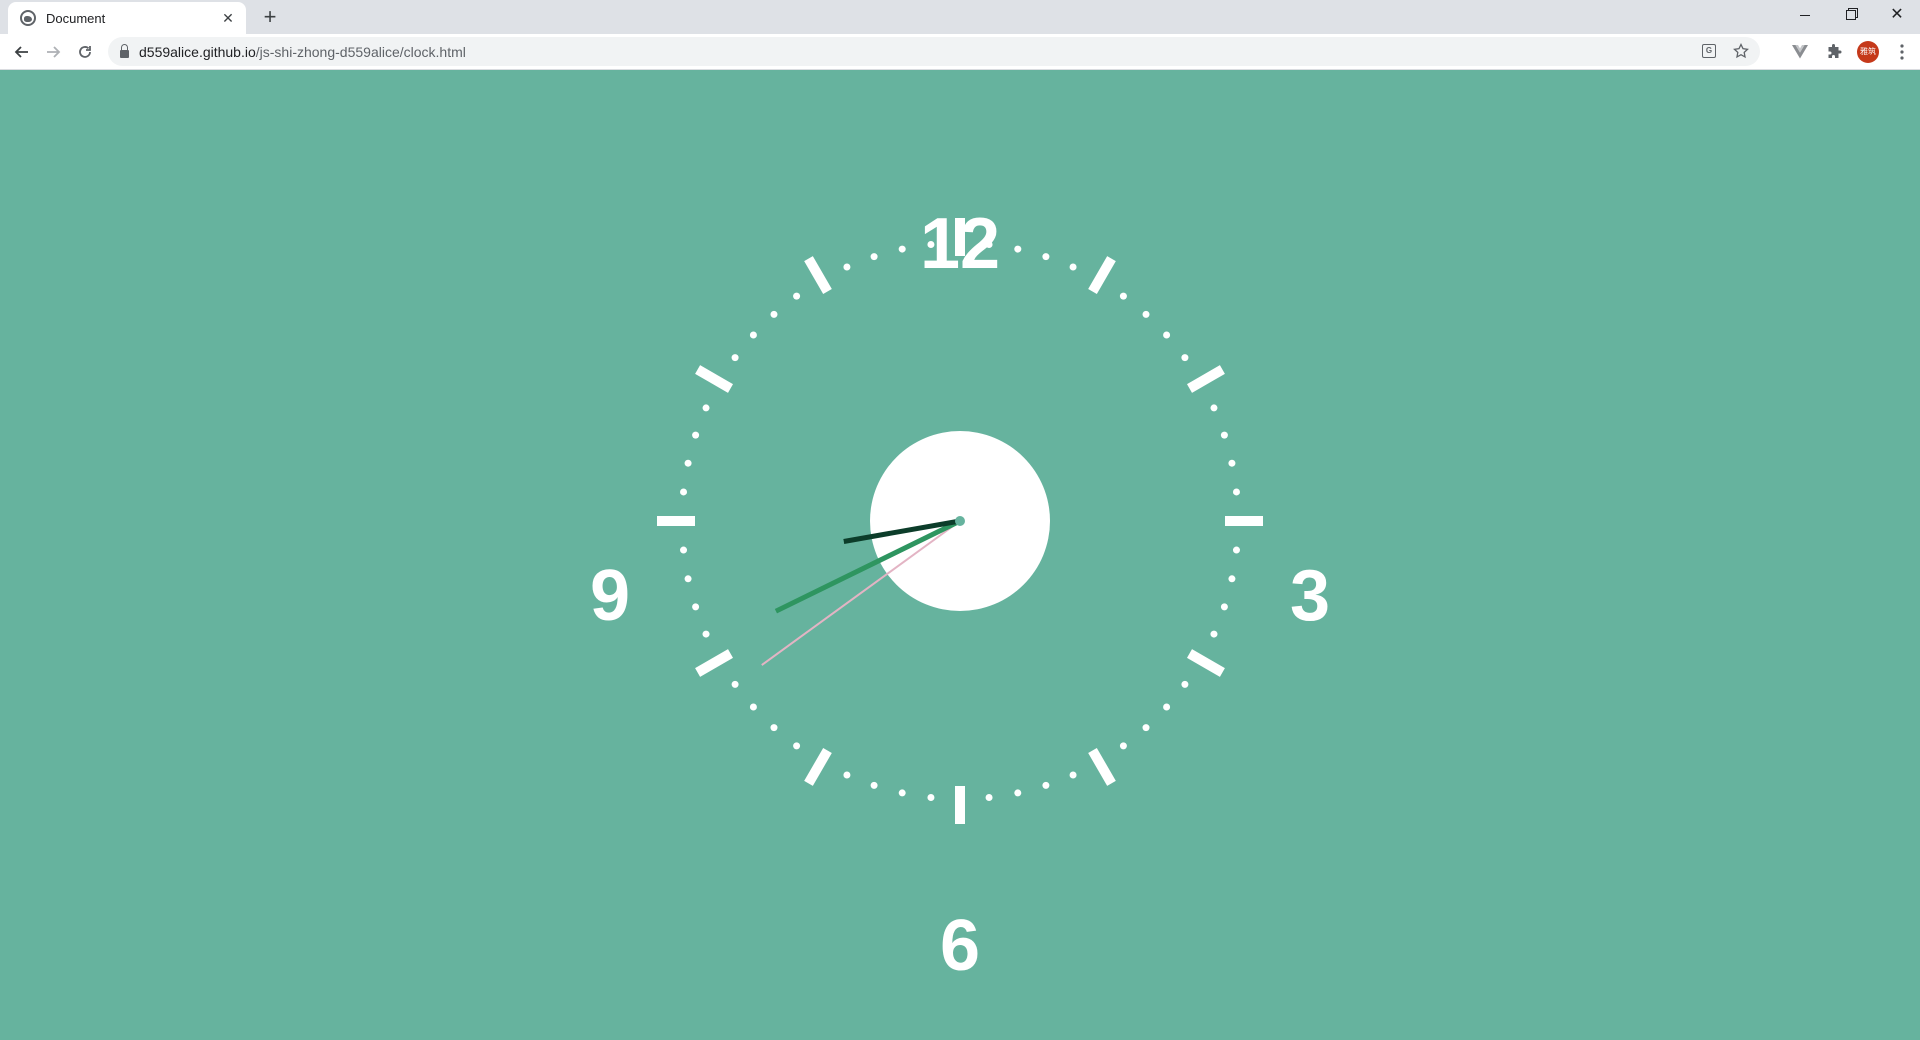 This screenshot has width=1920, height=1040. I want to click on translate-icon: G, so click(1709, 51).